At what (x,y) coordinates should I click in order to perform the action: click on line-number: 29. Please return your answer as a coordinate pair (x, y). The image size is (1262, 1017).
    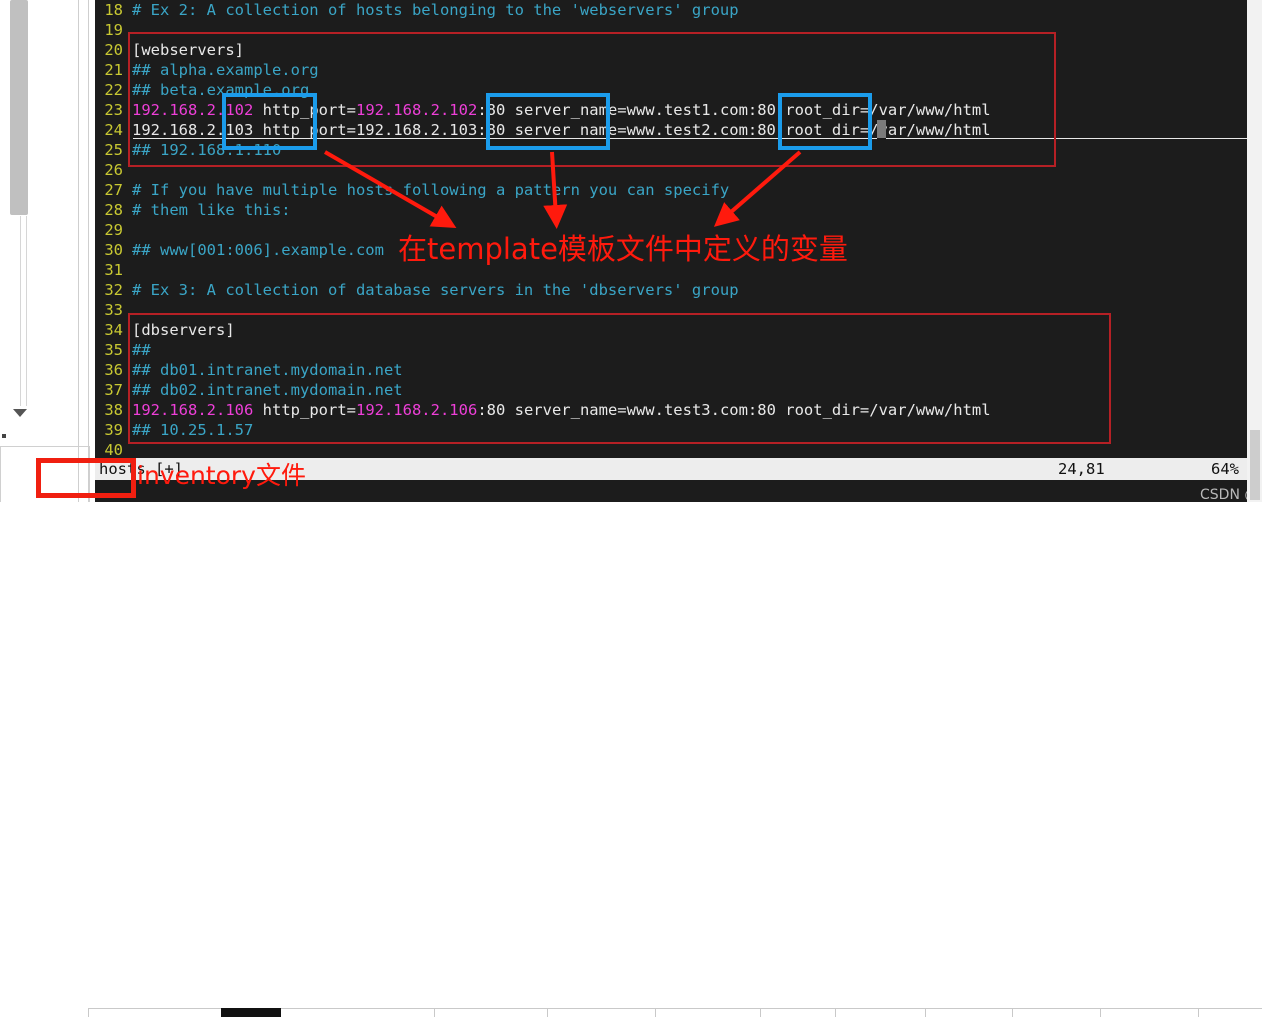
    Looking at the image, I should click on (113, 230).